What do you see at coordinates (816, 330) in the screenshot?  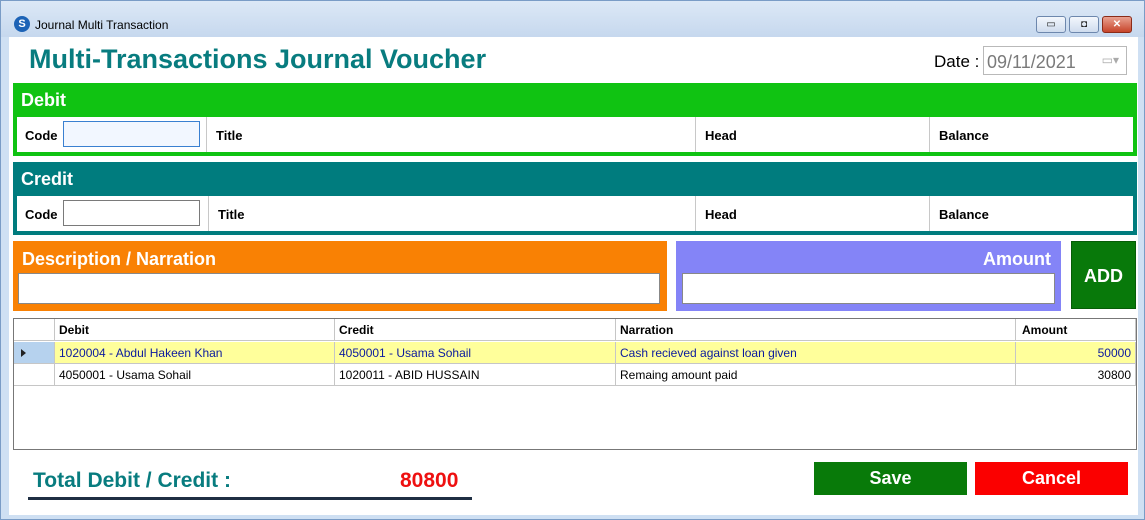 I see `column-header-narration: Narration` at bounding box center [816, 330].